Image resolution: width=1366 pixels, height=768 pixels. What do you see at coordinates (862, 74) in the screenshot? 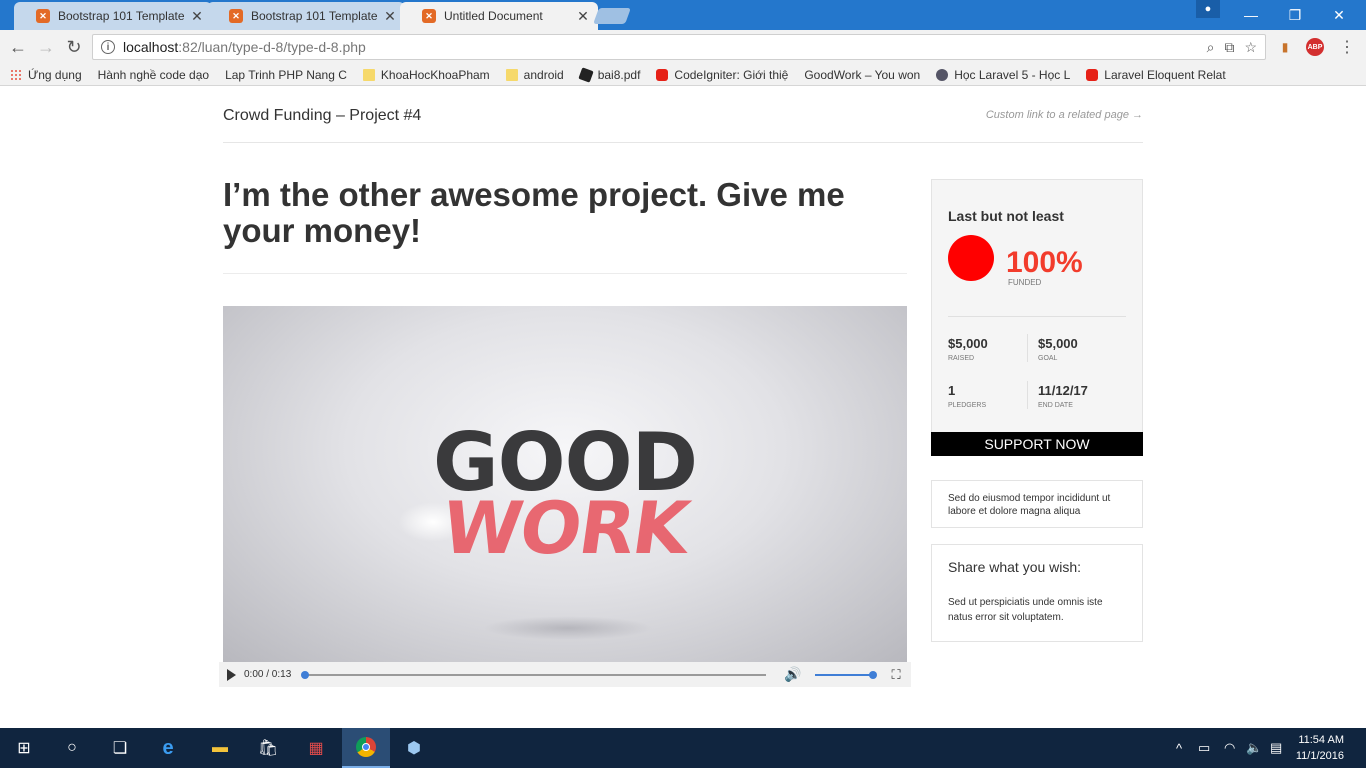
I see `bookmark-label: GoodWork – You won` at bounding box center [862, 74].